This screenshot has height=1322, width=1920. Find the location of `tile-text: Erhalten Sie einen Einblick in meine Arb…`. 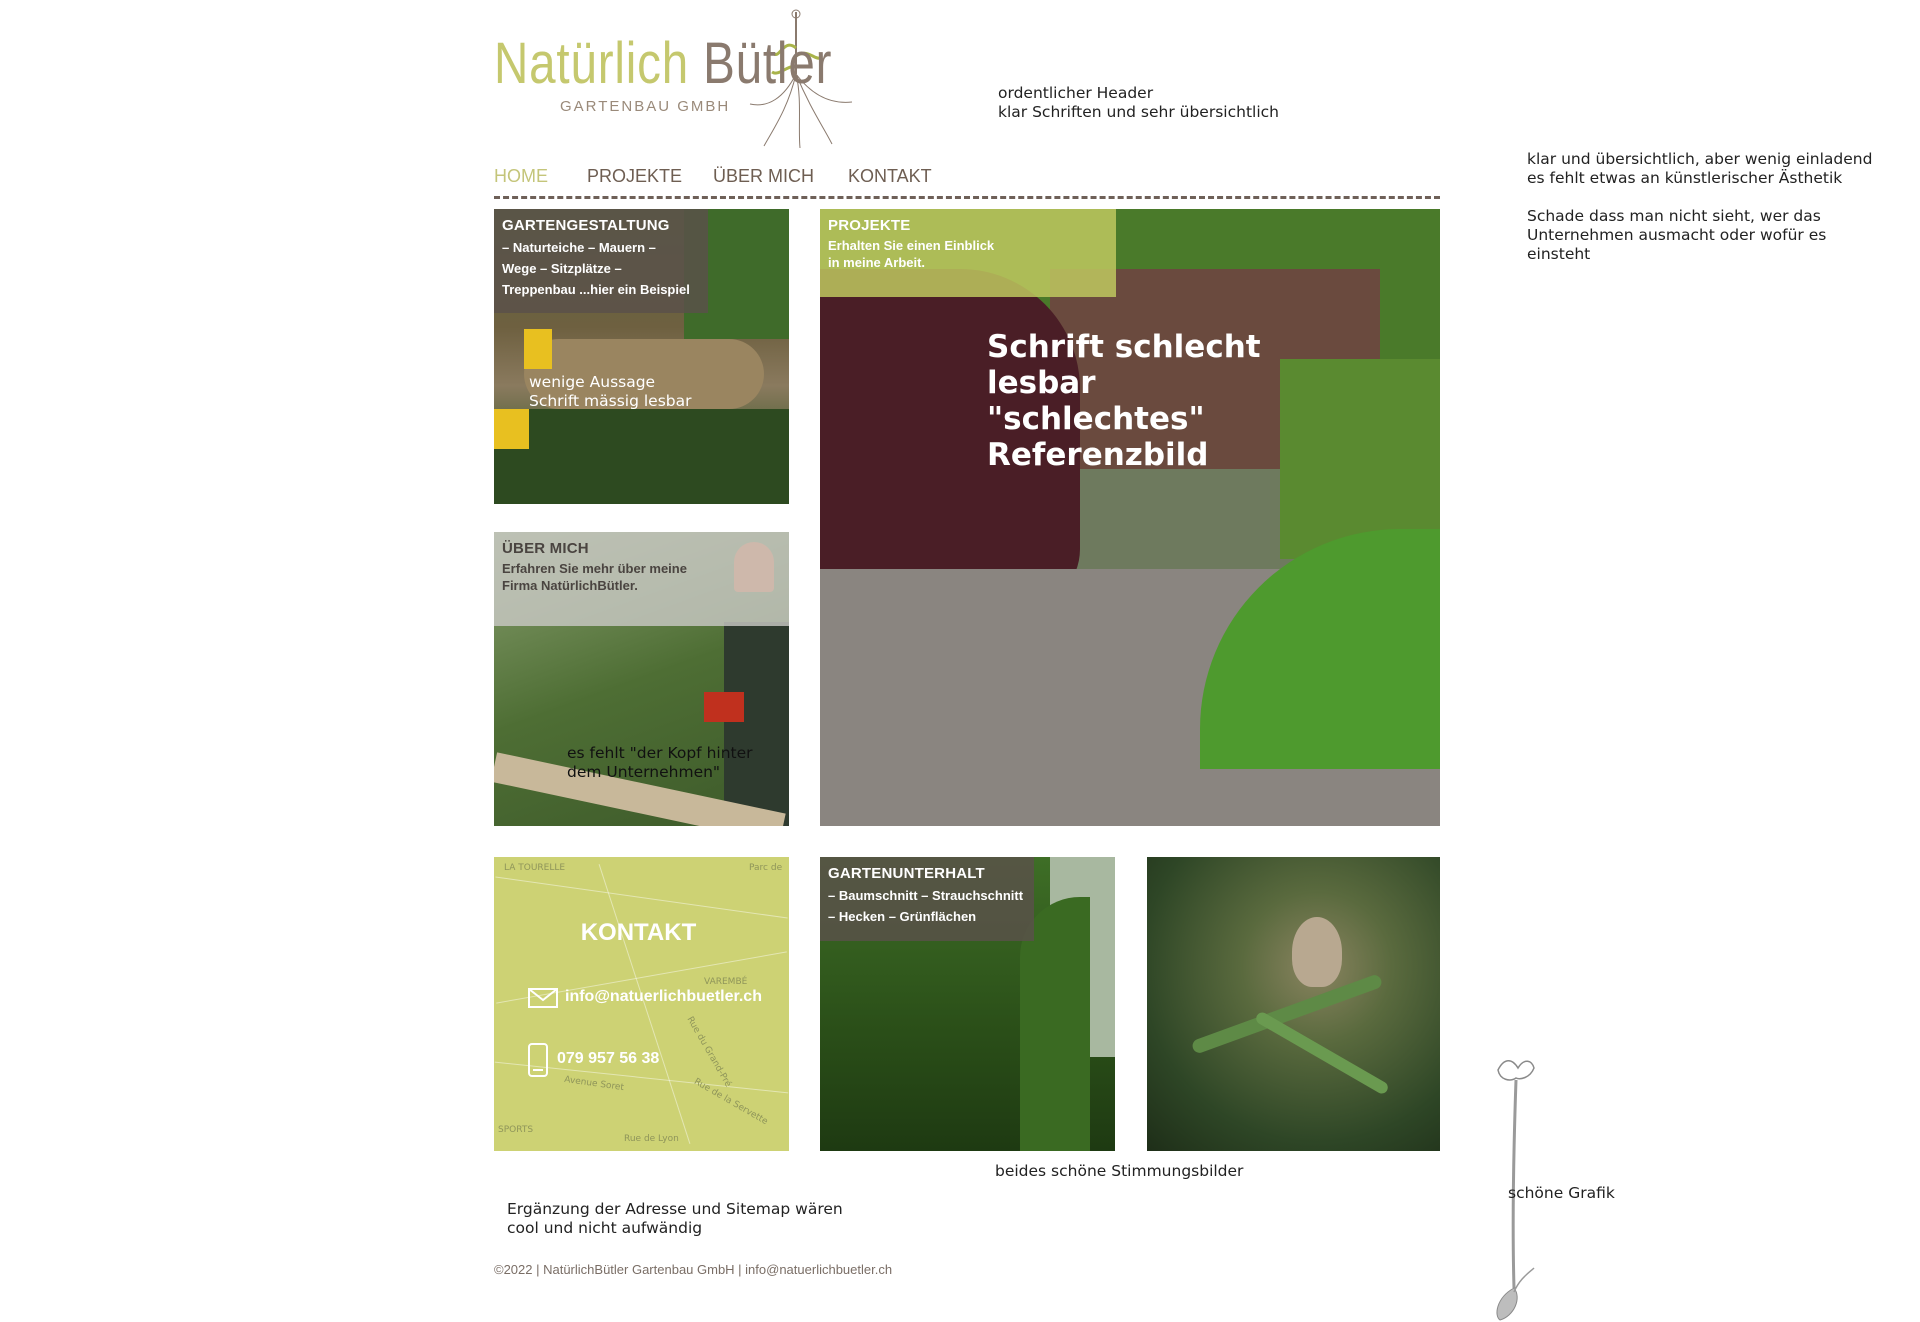

tile-text: Erhalten Sie einen Einblick in meine Arb… is located at coordinates (911, 254).